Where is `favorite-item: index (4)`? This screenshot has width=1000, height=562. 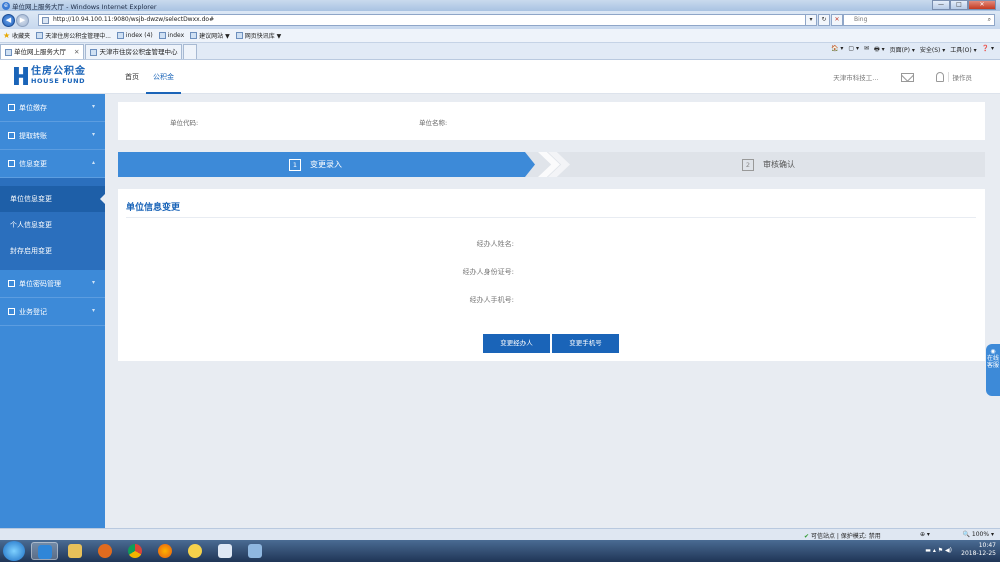 favorite-item: index (4) is located at coordinates (134, 35).